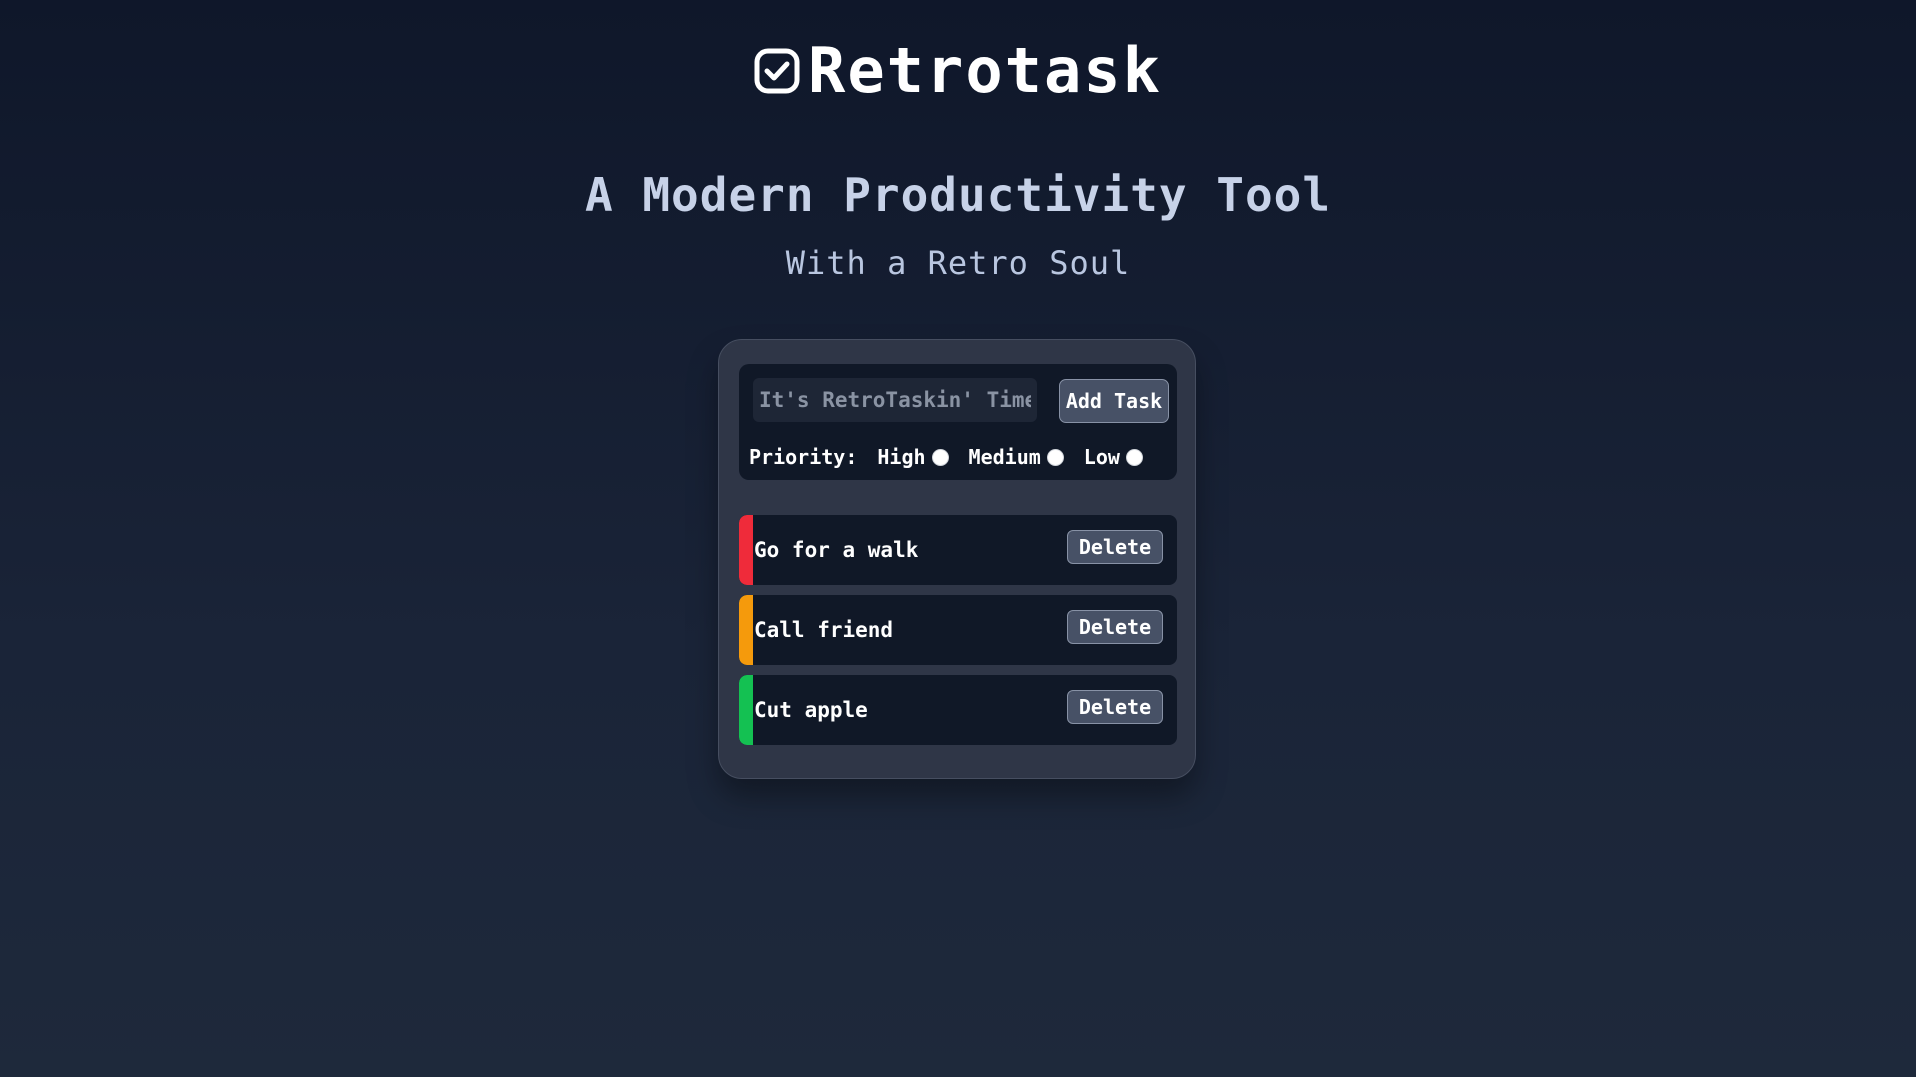 This screenshot has width=1916, height=1077. Describe the element at coordinates (940, 457) in the screenshot. I see `priority-high-radio` at that location.